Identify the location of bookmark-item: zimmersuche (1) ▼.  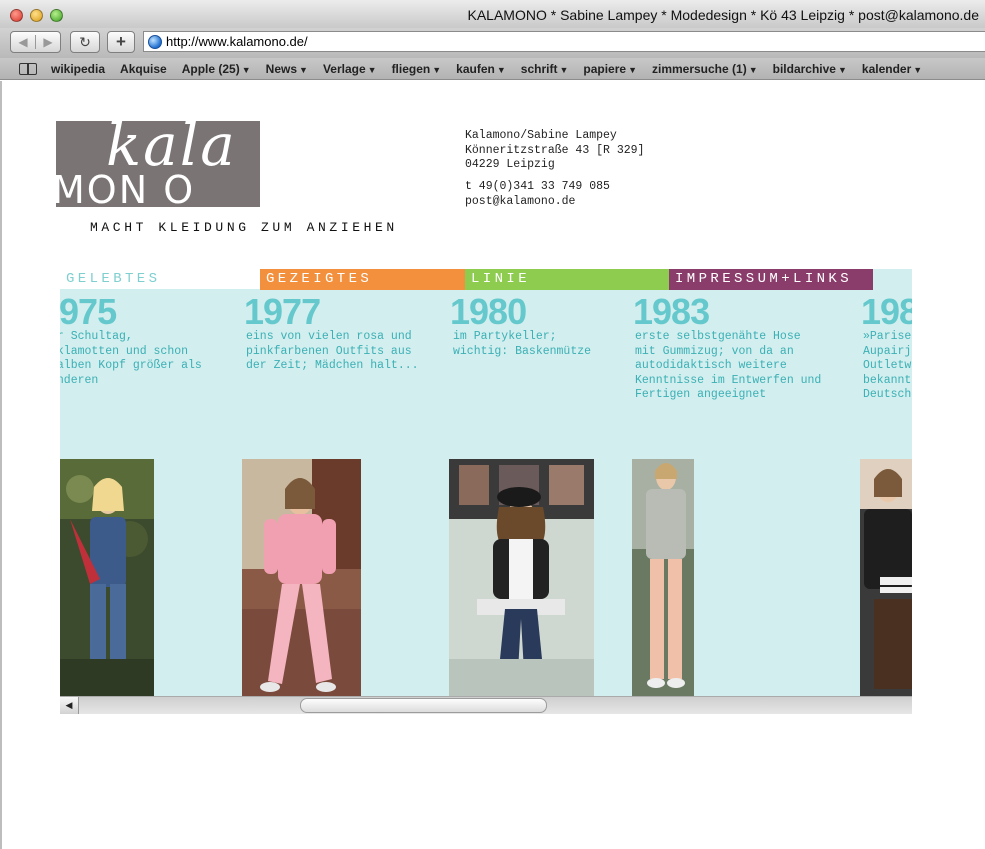
(705, 69).